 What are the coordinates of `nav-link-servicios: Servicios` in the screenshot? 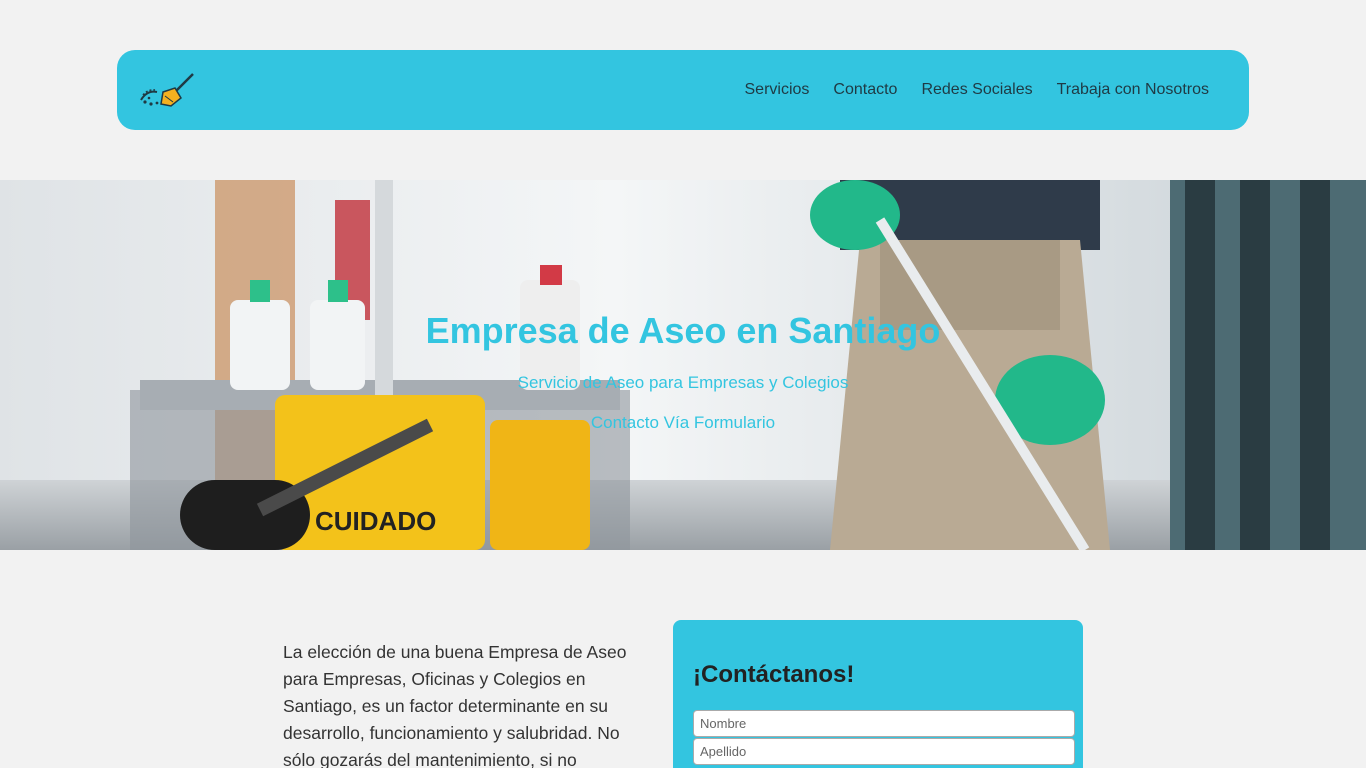 It's located at (777, 90).